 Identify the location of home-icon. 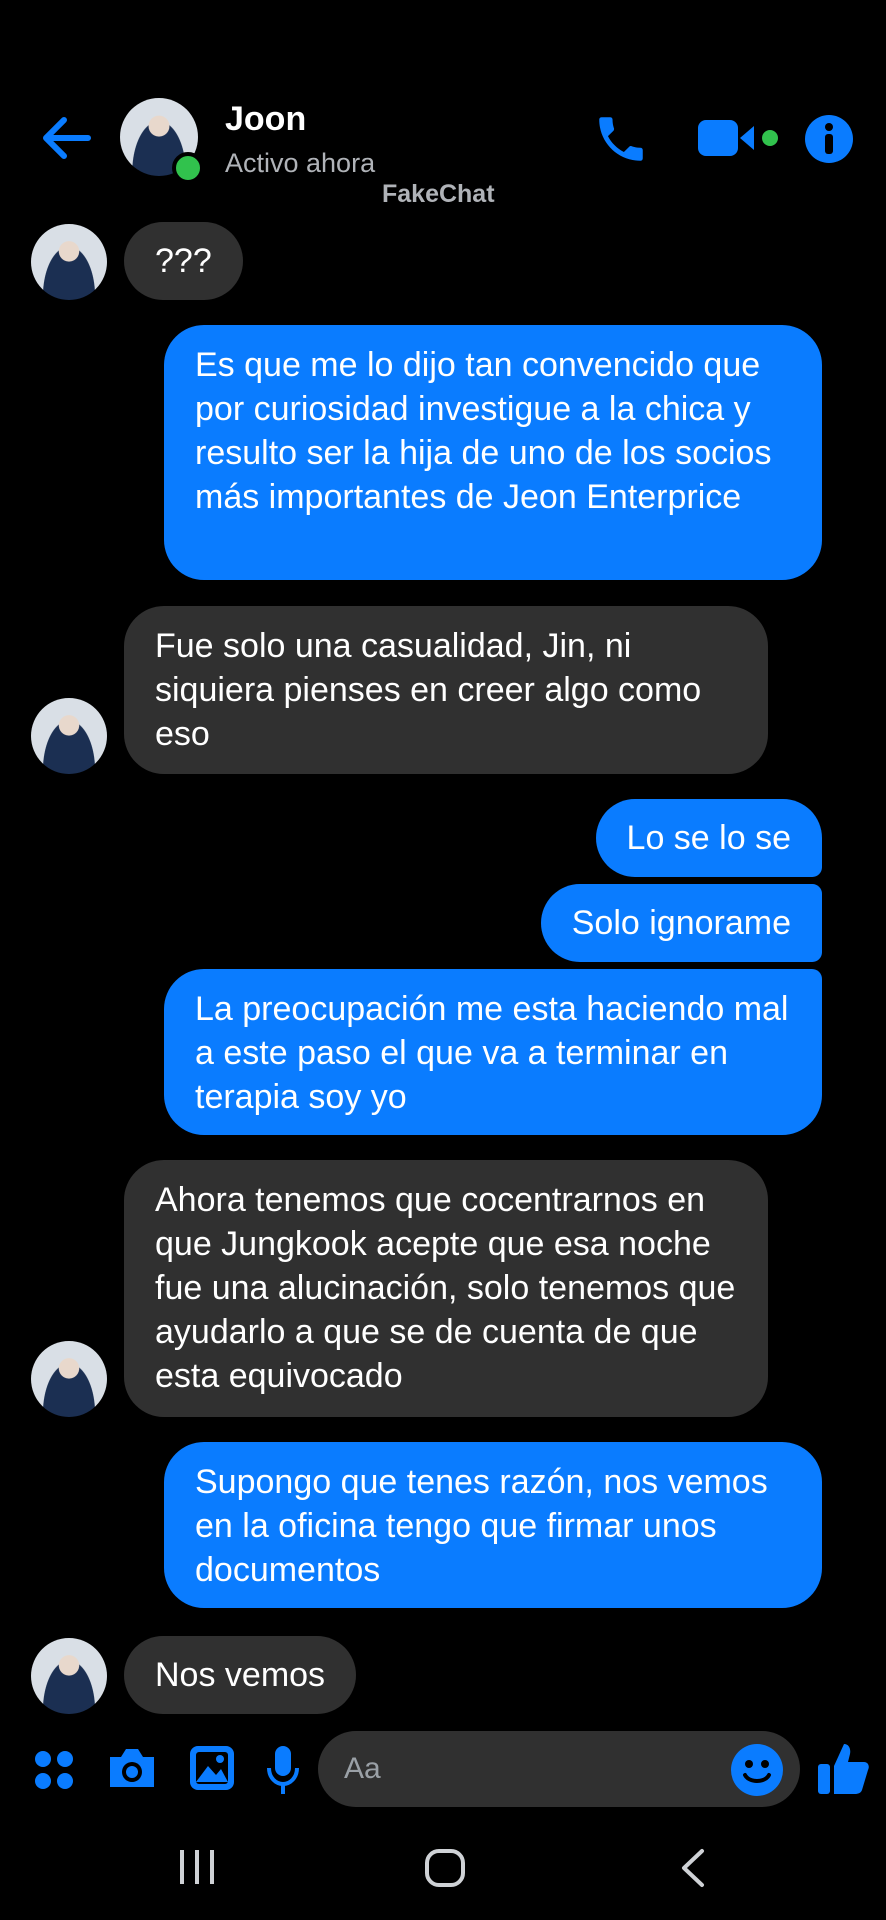
(445, 1868).